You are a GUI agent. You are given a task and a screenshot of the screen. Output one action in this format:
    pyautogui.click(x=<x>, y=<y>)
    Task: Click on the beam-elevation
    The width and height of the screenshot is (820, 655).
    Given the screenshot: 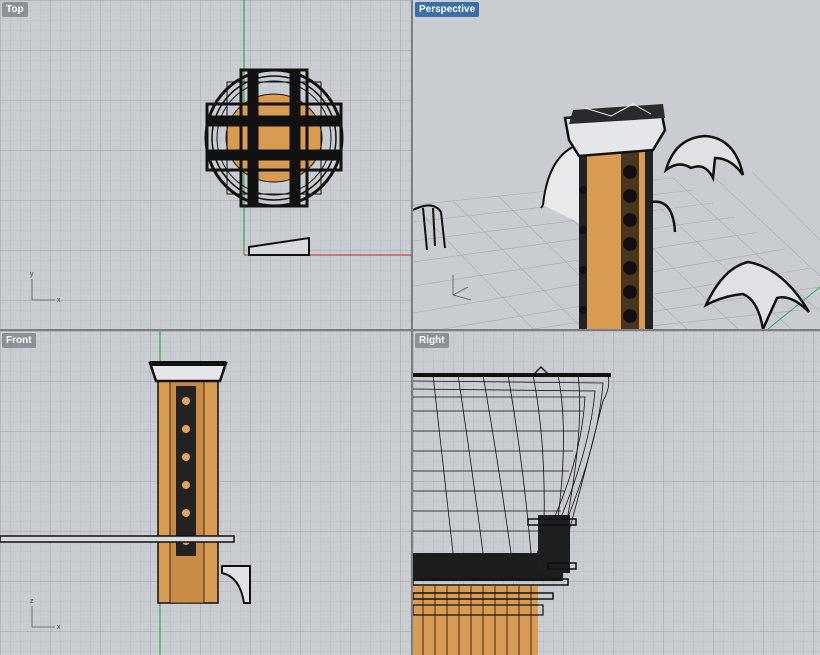 What is the action you would take?
    pyautogui.click(x=117, y=539)
    